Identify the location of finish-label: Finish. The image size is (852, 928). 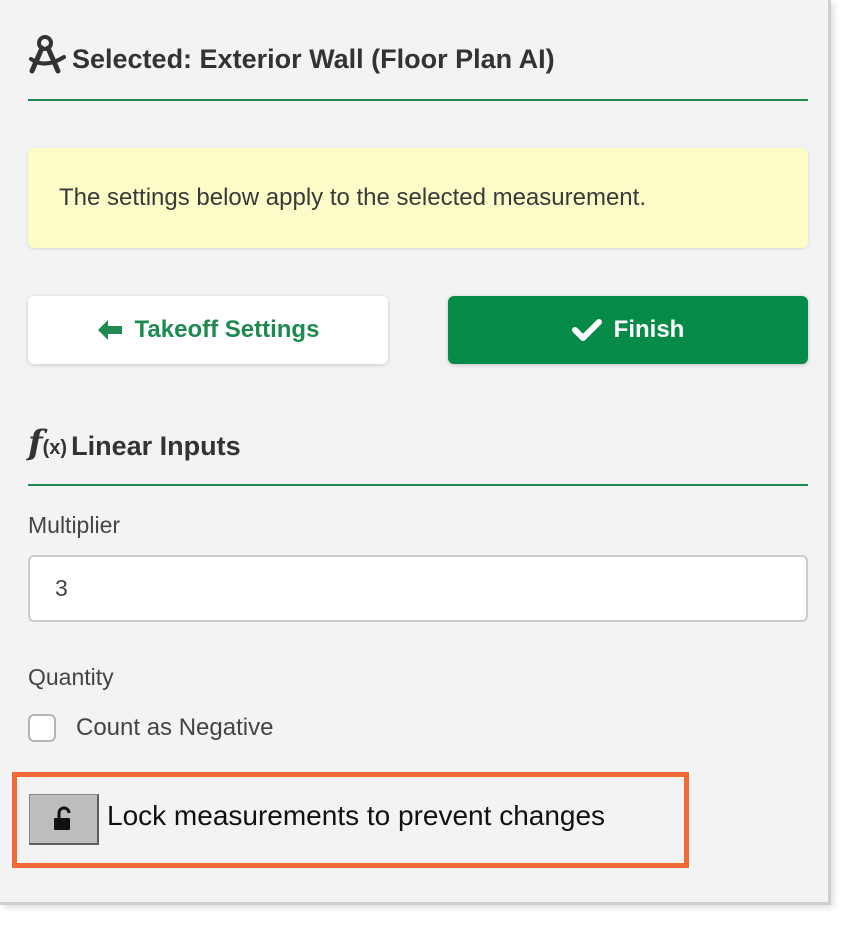
(649, 329).